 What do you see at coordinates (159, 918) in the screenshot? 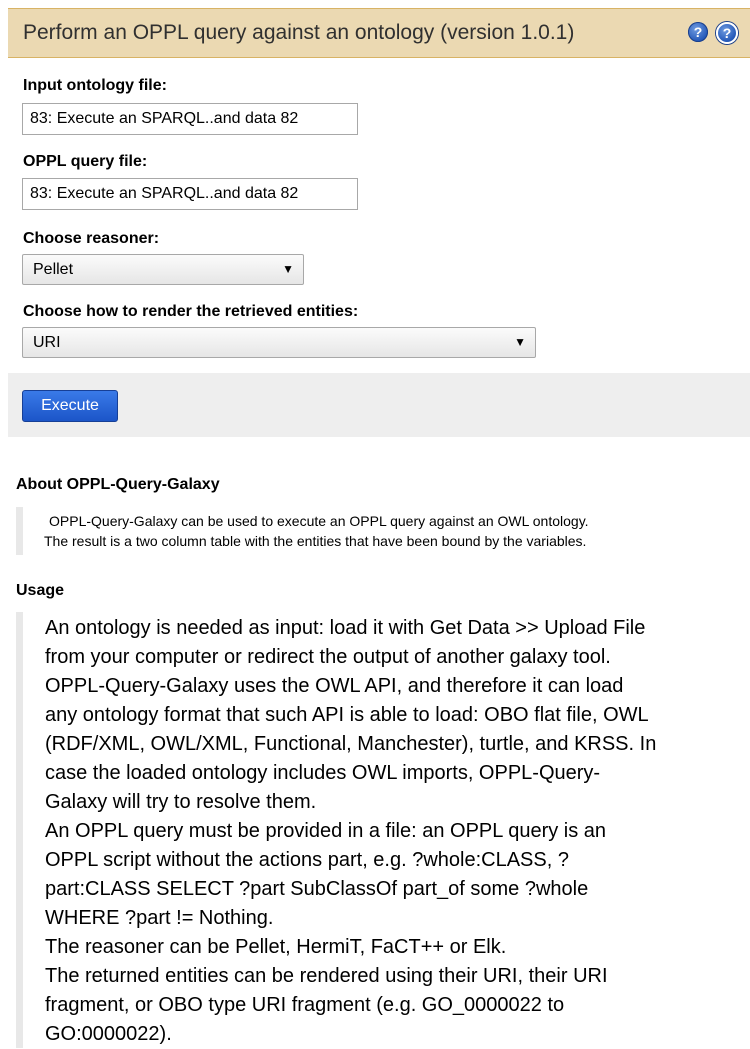
I see `usage-line: WHERE ?part != Nothing.` at bounding box center [159, 918].